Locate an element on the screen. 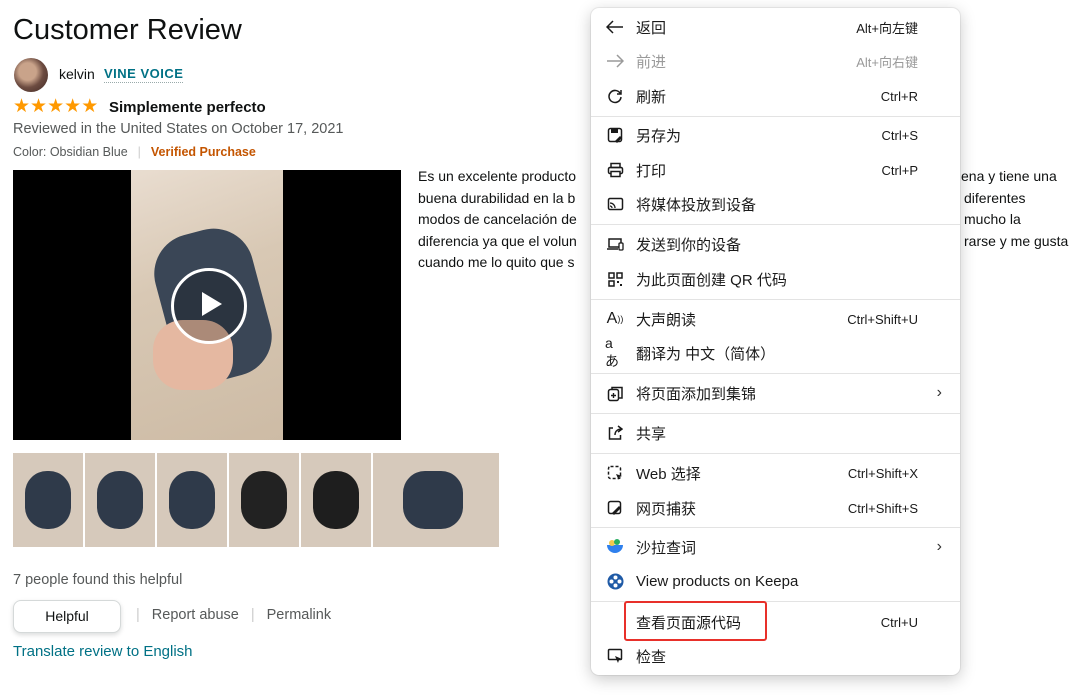 Image resolution: width=1080 pixels, height=697 pixels. menu-item-shortcut: Ctrl+S is located at coordinates (899, 135).